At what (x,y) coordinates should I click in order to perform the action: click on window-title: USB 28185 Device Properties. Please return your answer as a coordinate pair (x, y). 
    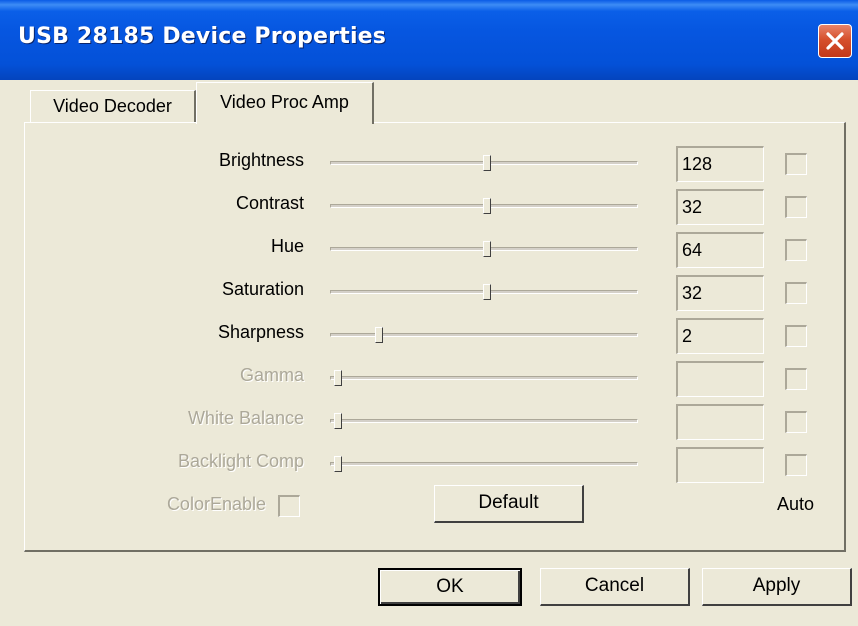
    Looking at the image, I should click on (202, 36).